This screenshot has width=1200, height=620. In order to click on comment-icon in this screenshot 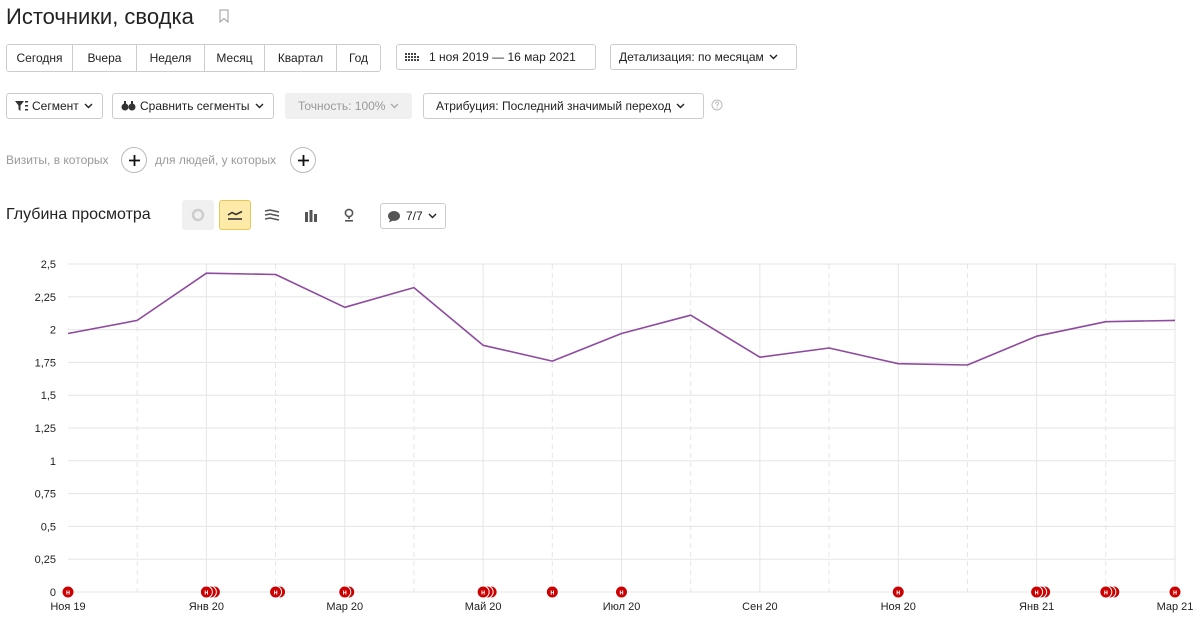, I will do `click(394, 216)`.